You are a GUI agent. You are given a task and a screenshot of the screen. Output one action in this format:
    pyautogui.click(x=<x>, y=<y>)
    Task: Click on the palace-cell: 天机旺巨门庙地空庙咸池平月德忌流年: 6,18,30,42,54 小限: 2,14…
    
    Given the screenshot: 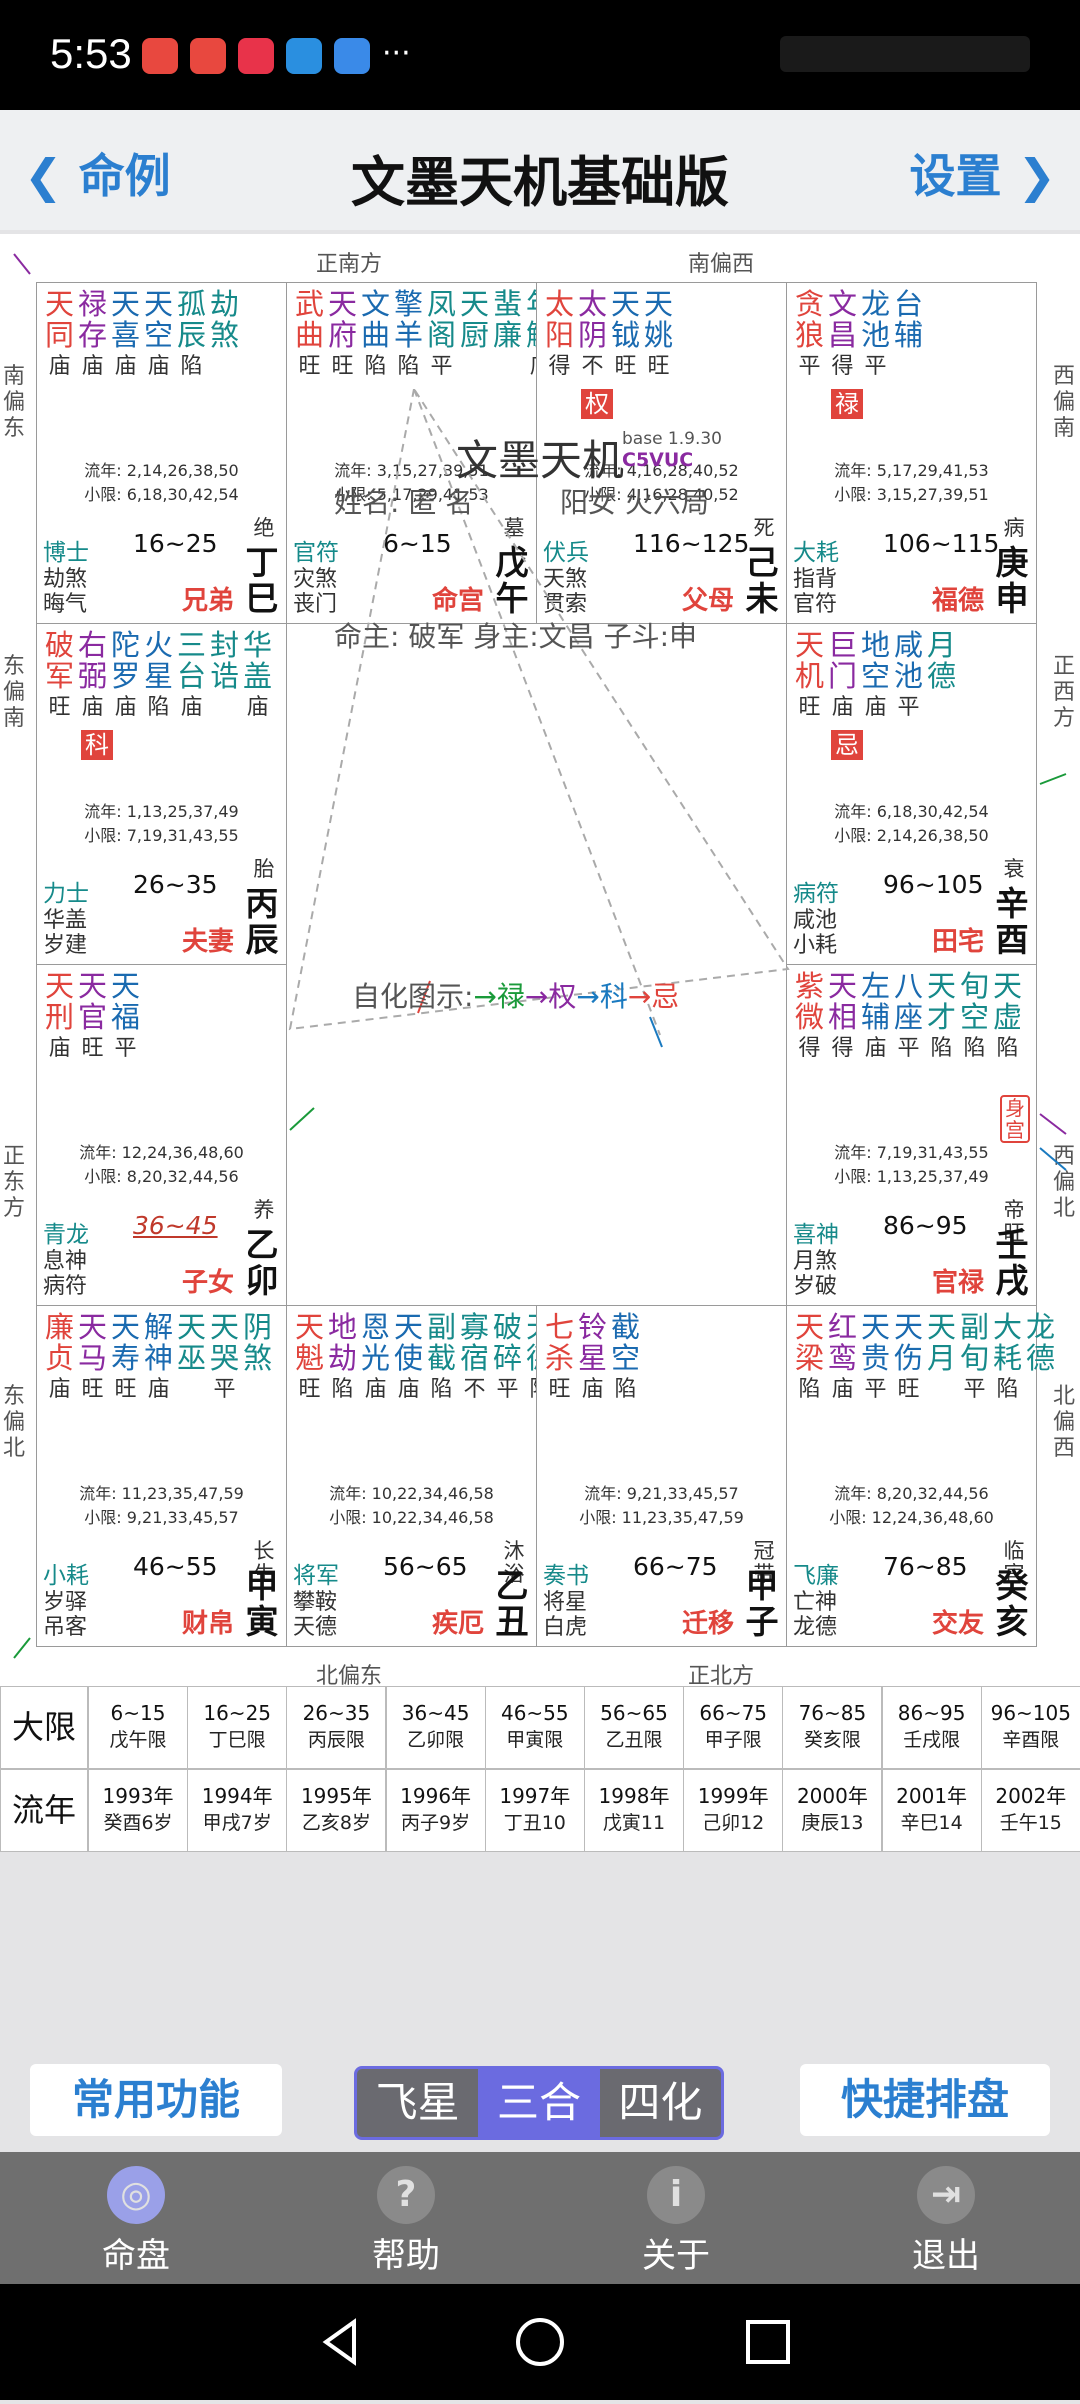 What is the action you would take?
    pyautogui.click(x=911, y=794)
    